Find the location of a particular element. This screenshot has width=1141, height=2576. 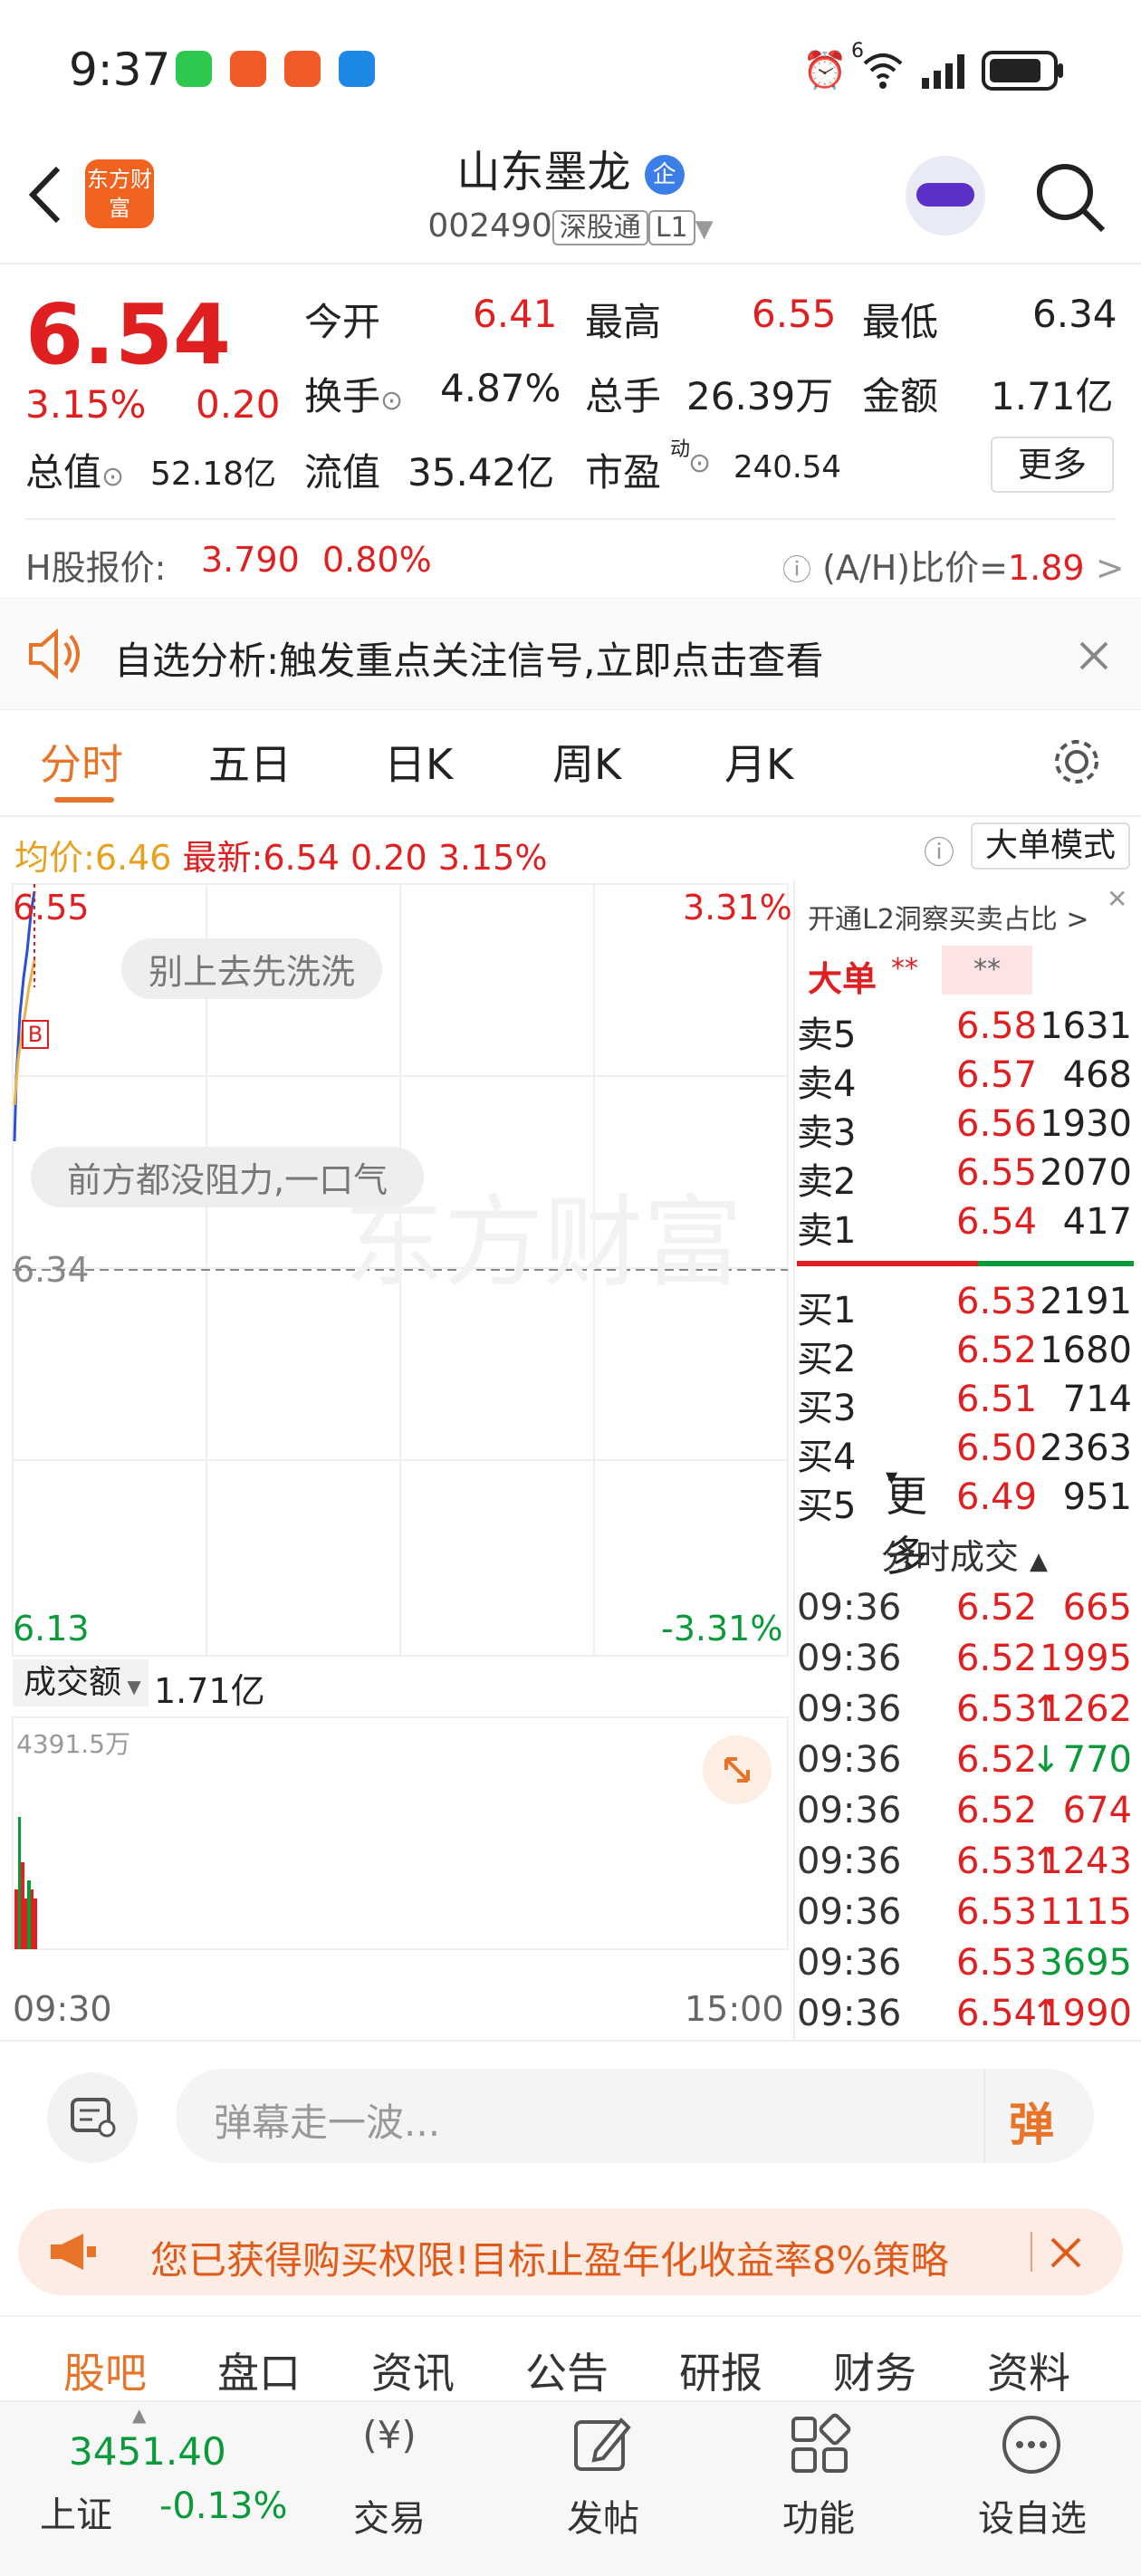

l2-promo: 开通L2洞察买卖占比 > is located at coordinates (949, 917).